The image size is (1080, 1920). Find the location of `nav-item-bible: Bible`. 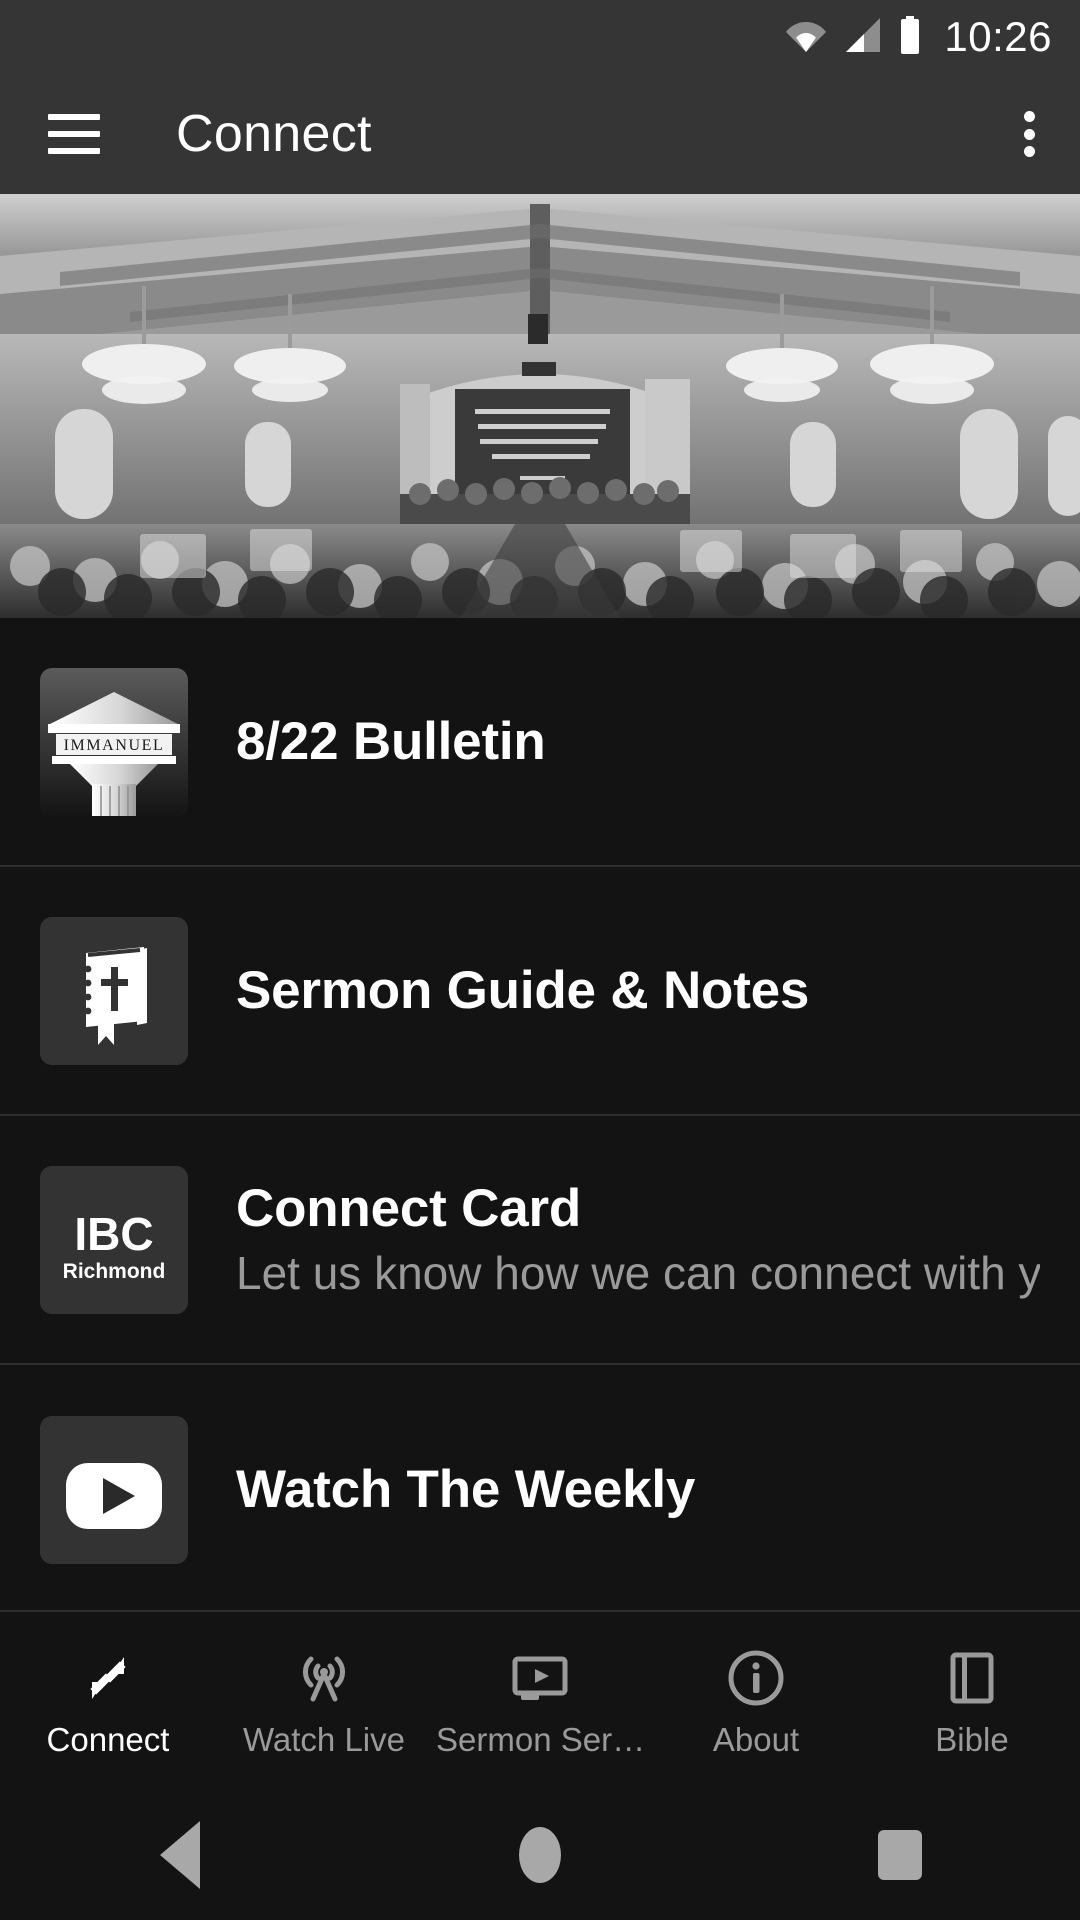

nav-item-bible: Bible is located at coordinates (972, 1701).